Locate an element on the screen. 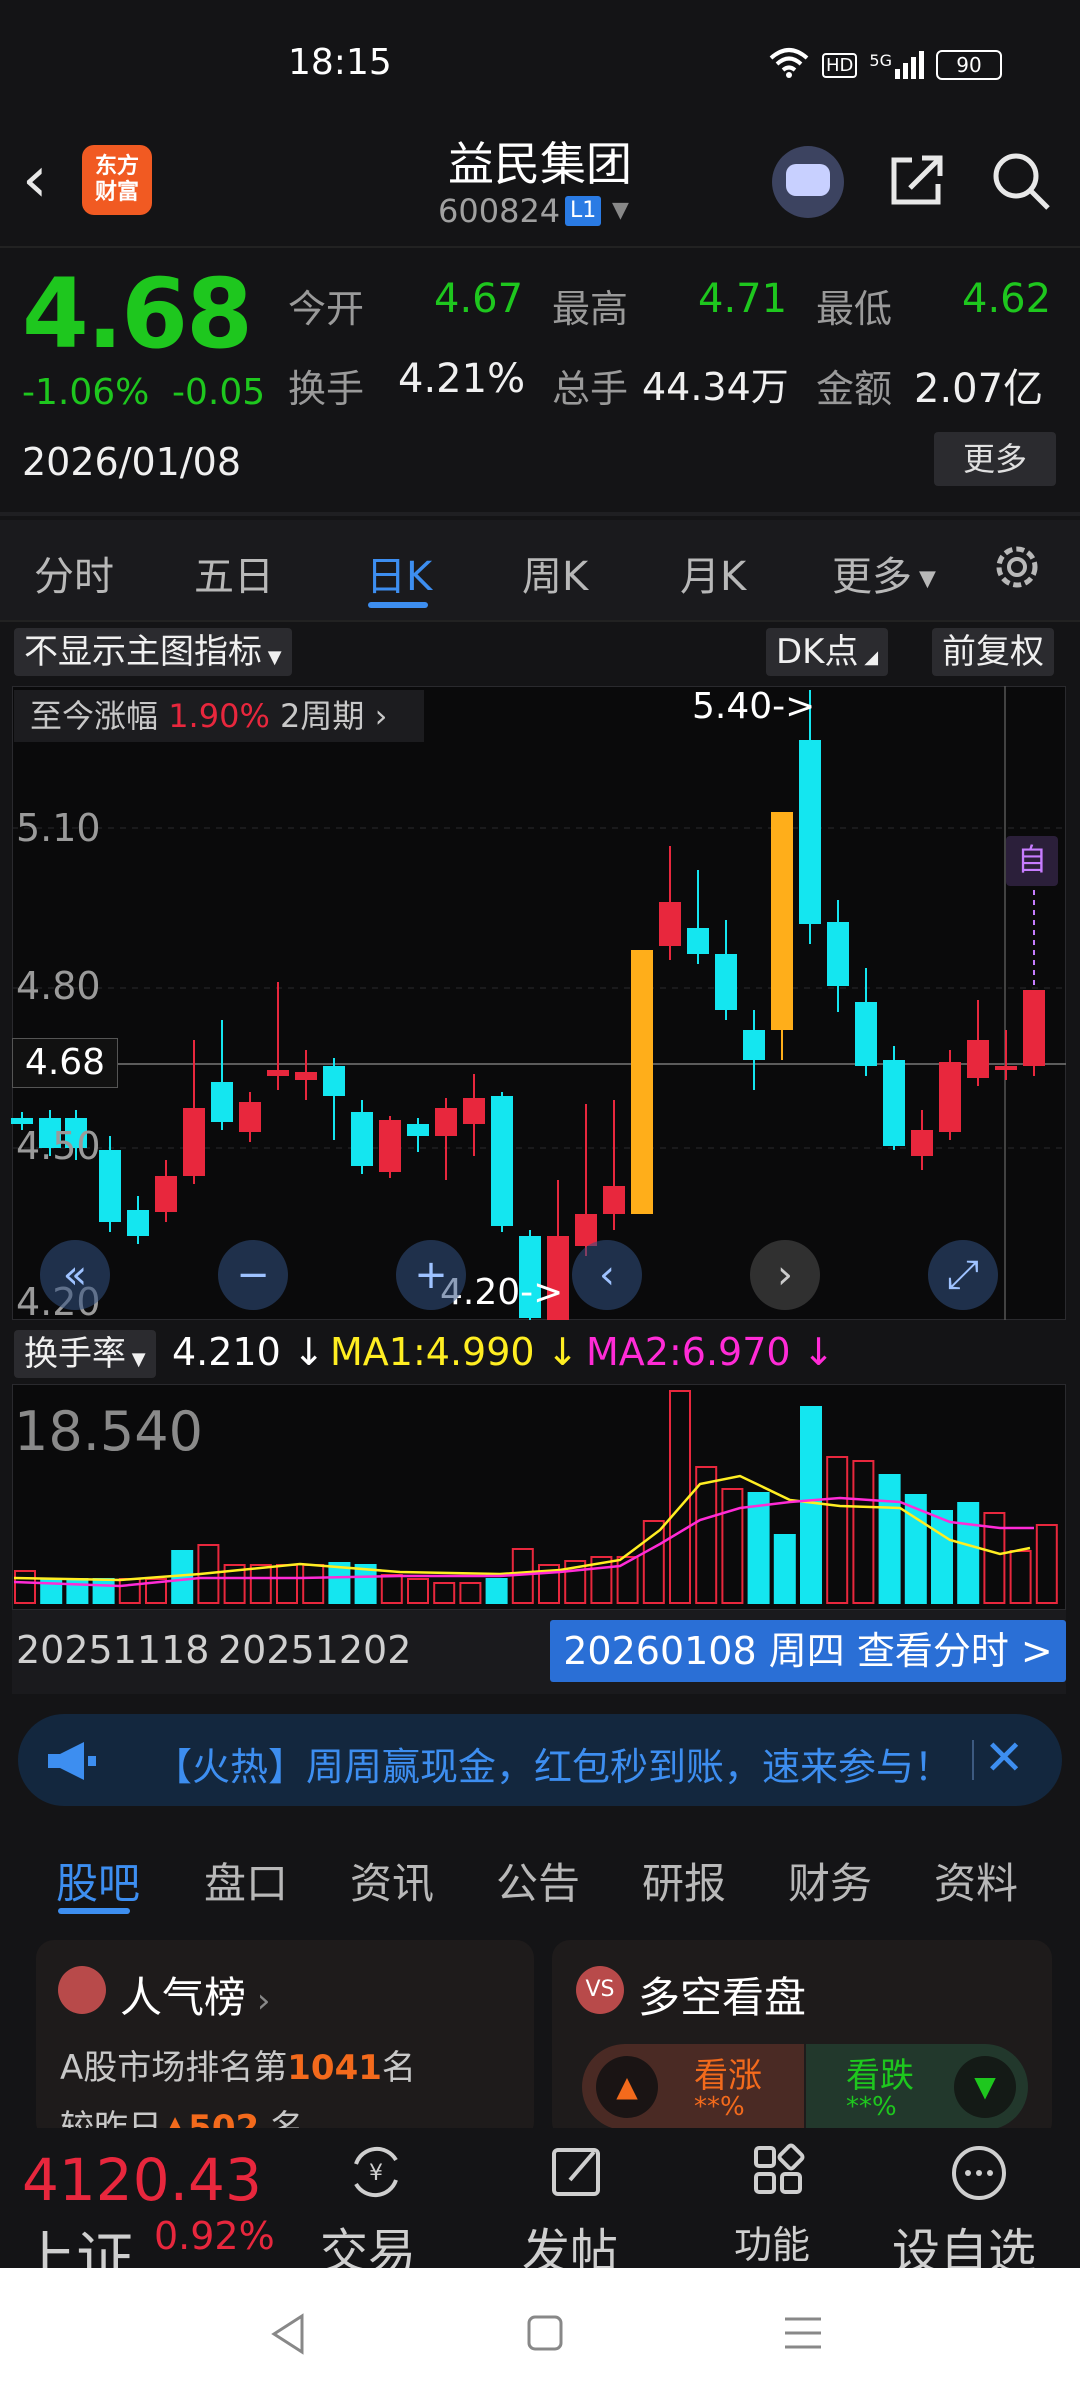  bull-arrow-icon: ▲ is located at coordinates (627, 2087).